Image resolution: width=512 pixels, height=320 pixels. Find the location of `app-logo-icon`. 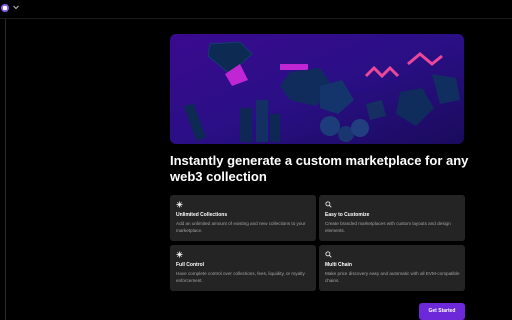

app-logo-icon is located at coordinates (5, 8).